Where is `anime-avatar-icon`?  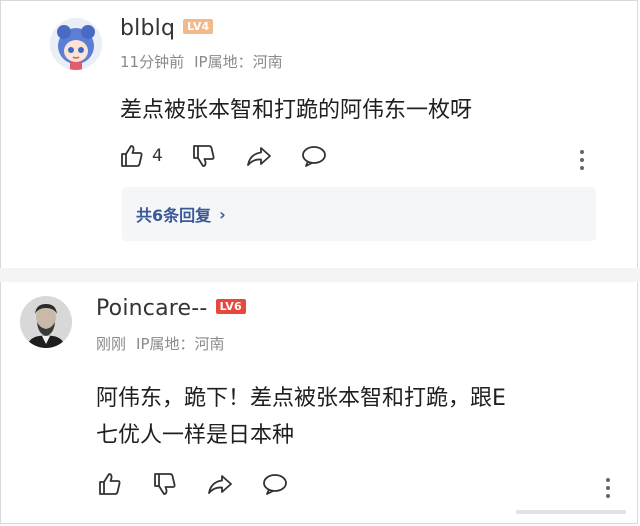 anime-avatar-icon is located at coordinates (76, 44).